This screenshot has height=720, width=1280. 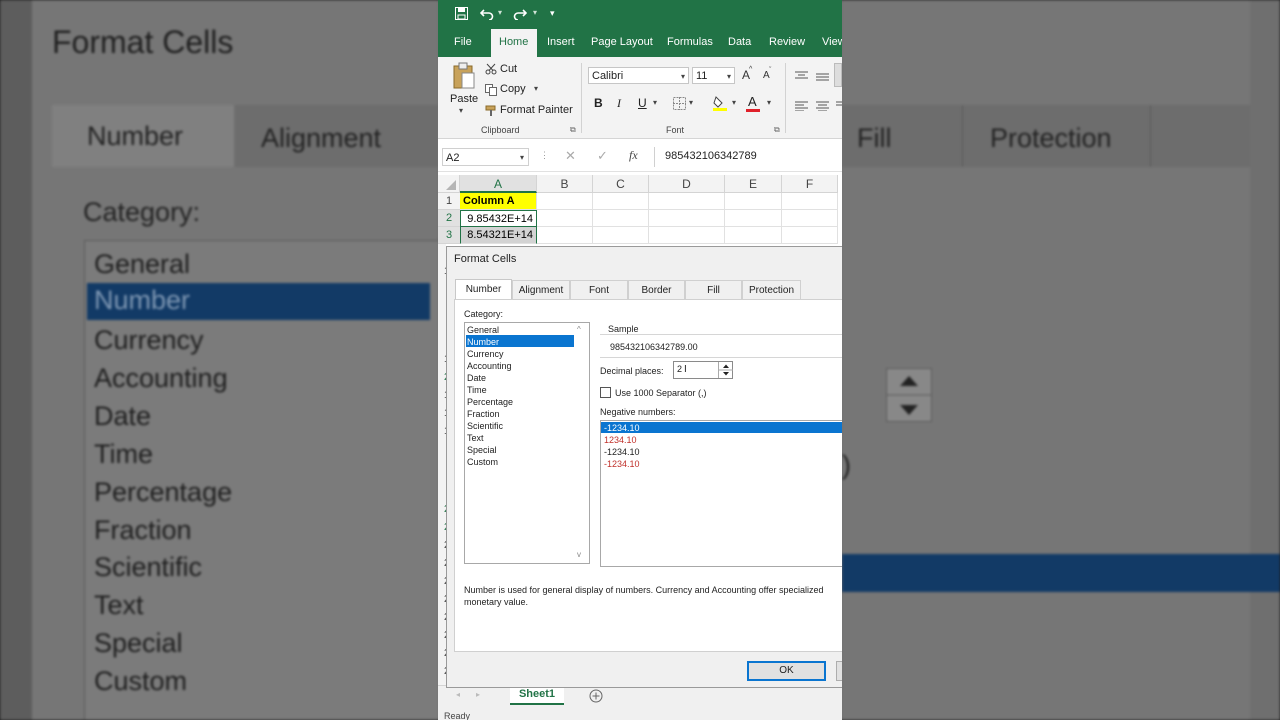 I want to click on copy-icon, so click(x=491, y=92).